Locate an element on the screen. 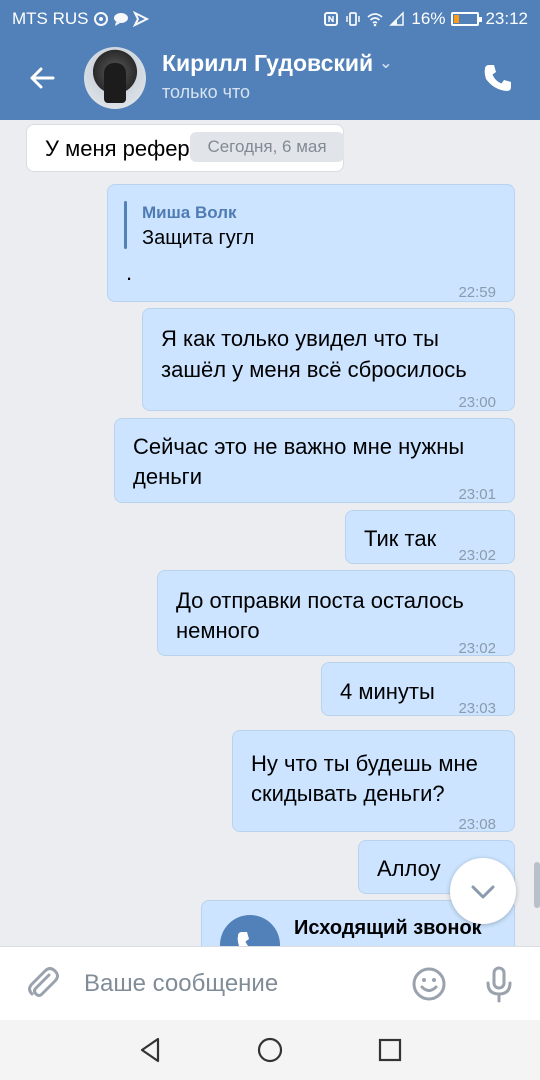  reply-quote-bar is located at coordinates (125, 225).